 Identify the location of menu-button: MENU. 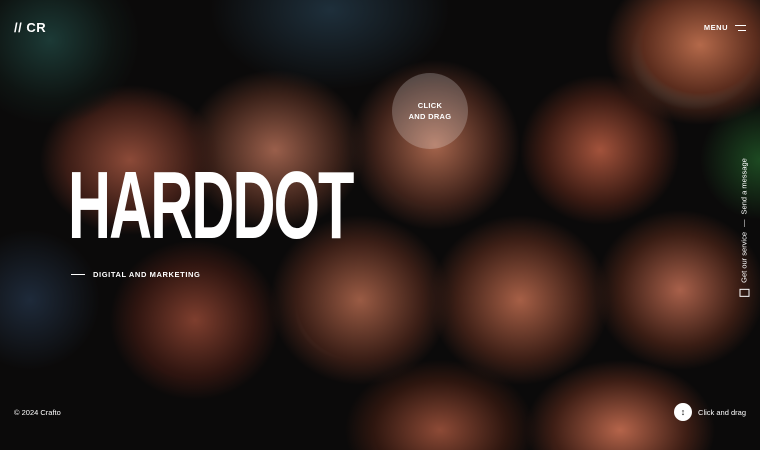
(725, 27).